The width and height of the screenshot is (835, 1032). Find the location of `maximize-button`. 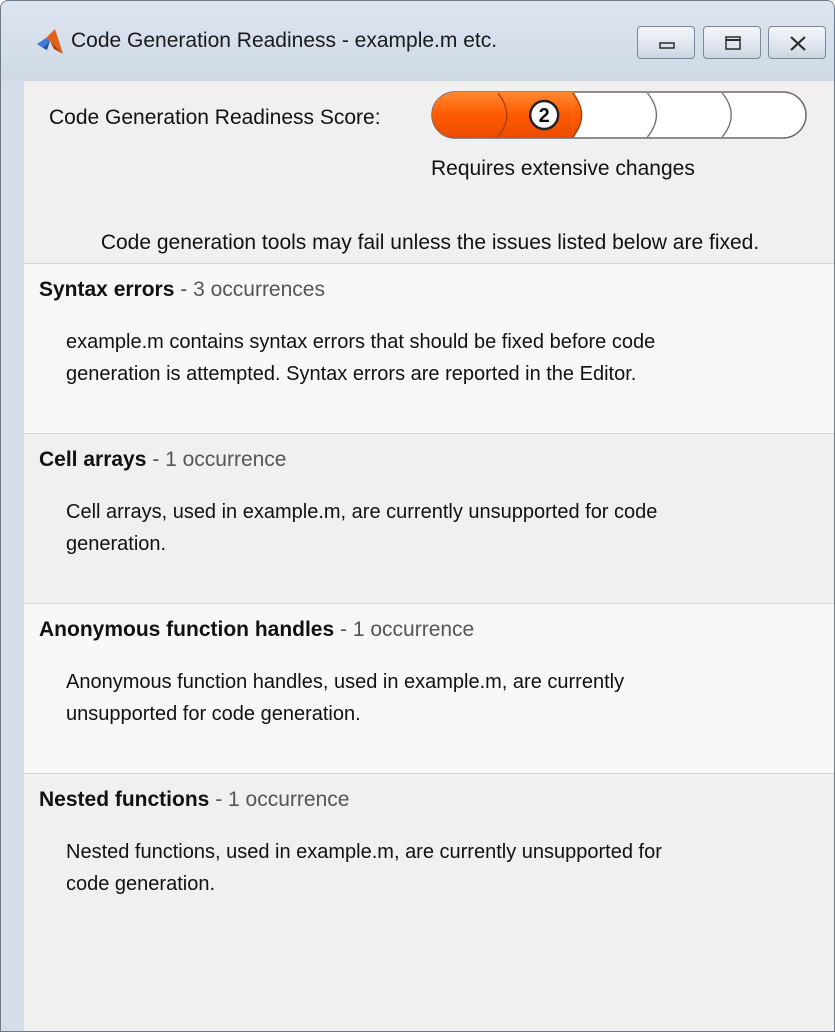

maximize-button is located at coordinates (732, 42).